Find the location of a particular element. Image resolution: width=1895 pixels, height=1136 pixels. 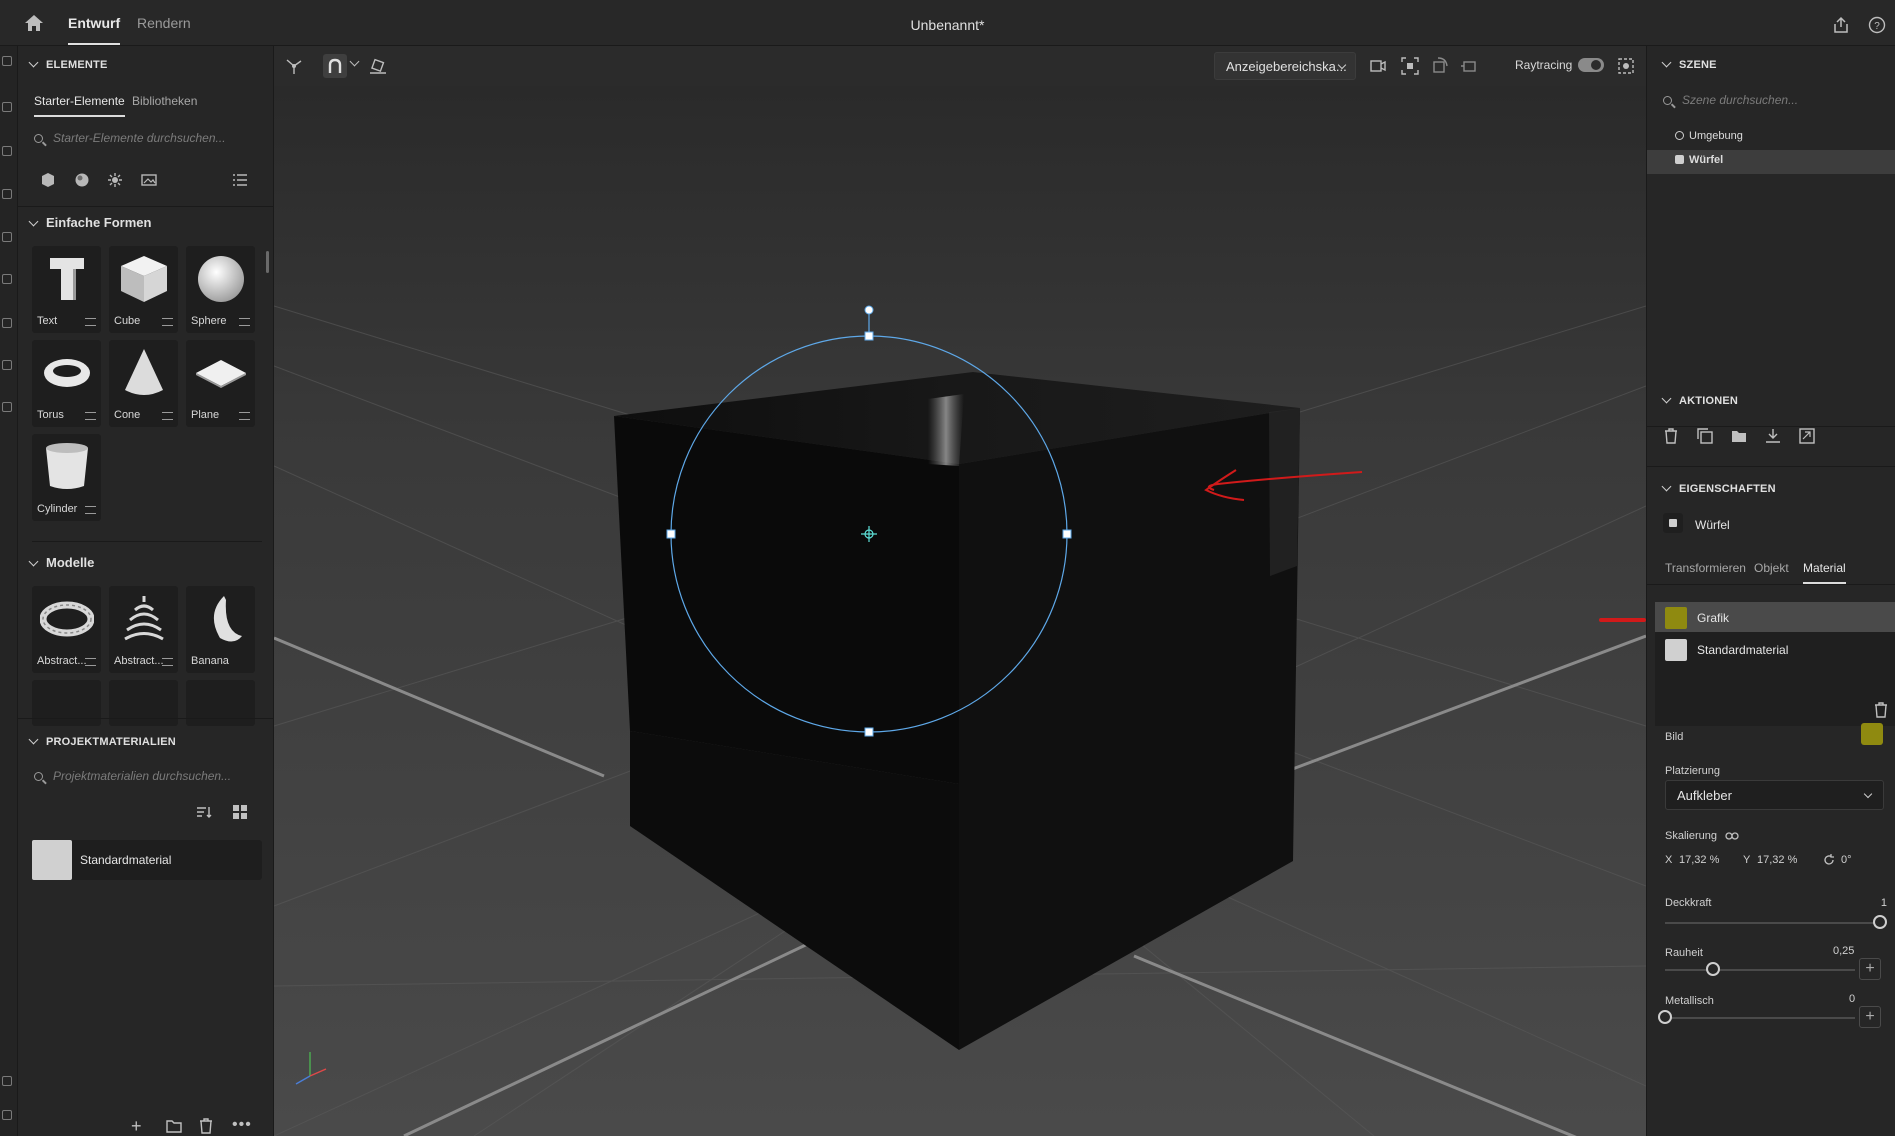

resize-handle-bottom is located at coordinates (869, 732).